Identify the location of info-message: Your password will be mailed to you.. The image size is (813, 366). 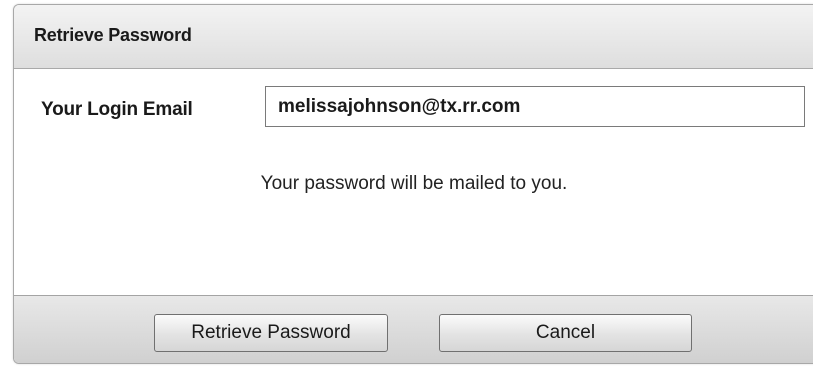
(413, 184).